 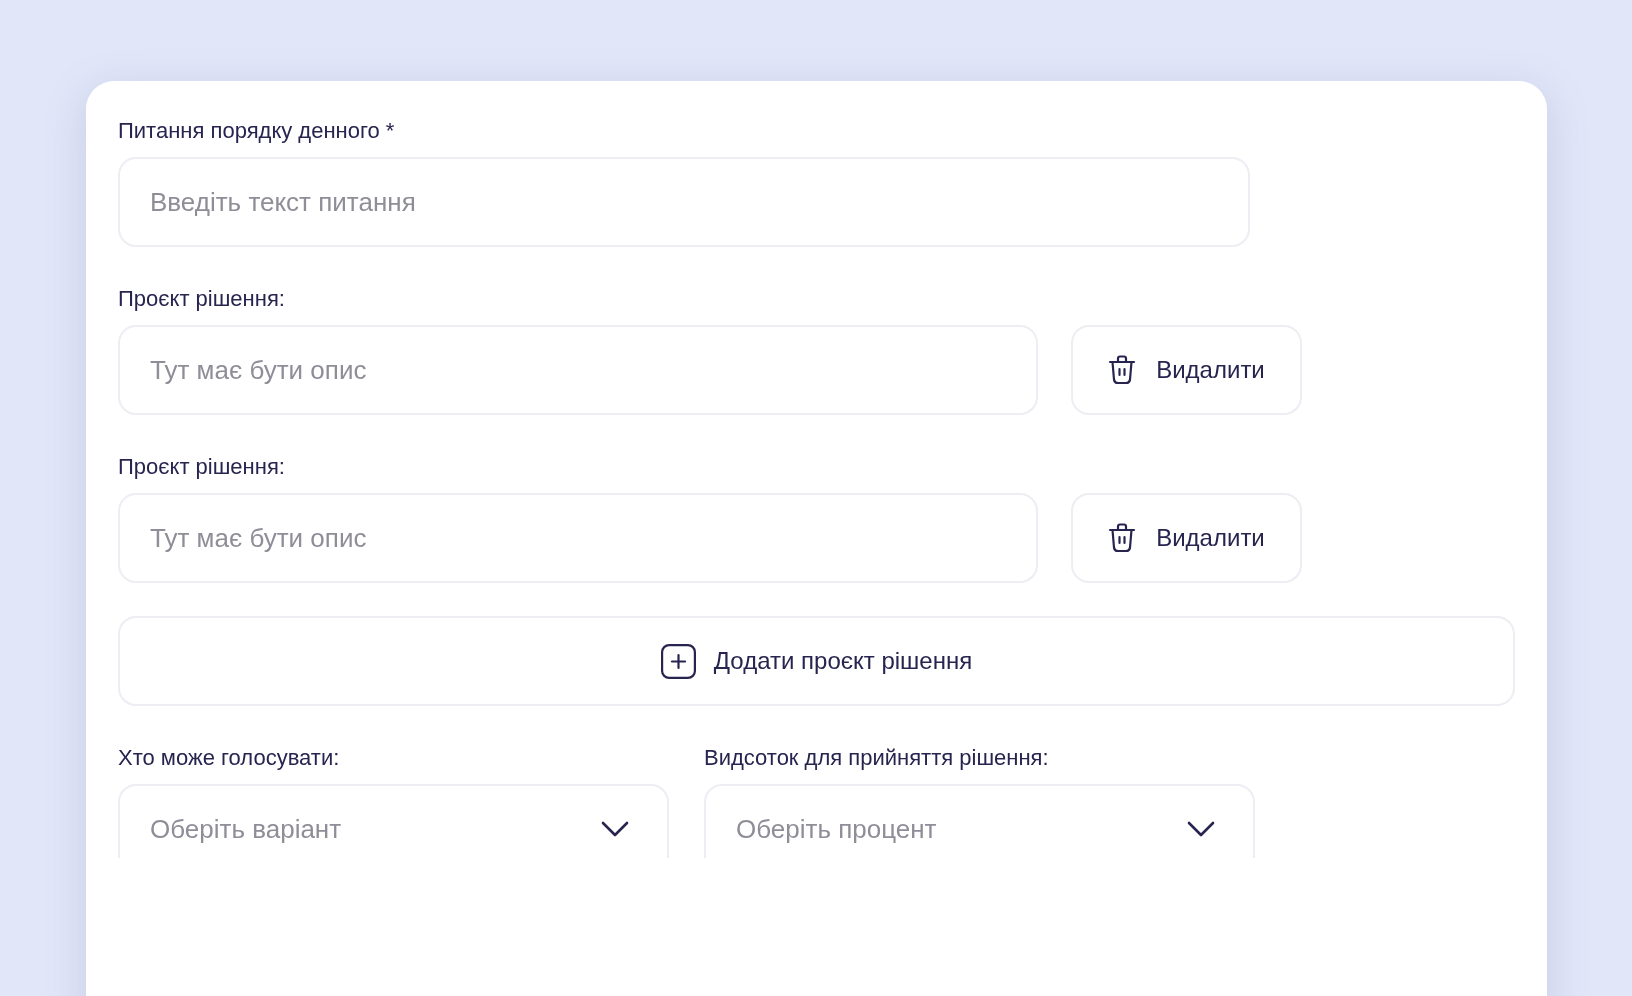 I want to click on field-label: Видсоток для прийняття рішення:, so click(x=876, y=758).